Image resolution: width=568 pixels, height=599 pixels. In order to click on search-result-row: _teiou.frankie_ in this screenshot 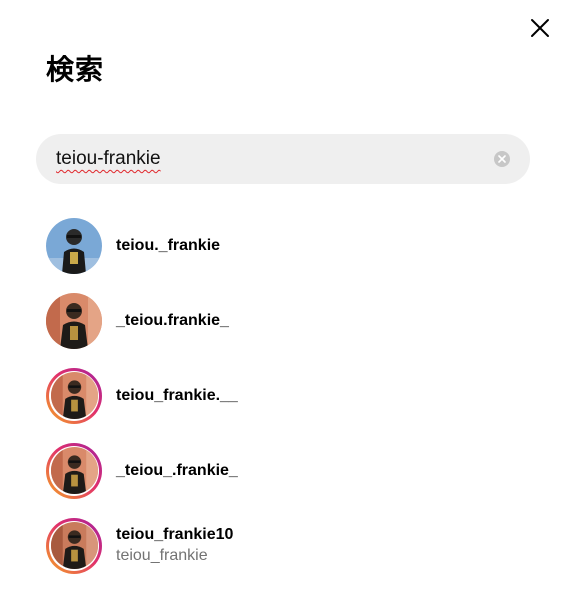, I will do `click(286, 320)`.